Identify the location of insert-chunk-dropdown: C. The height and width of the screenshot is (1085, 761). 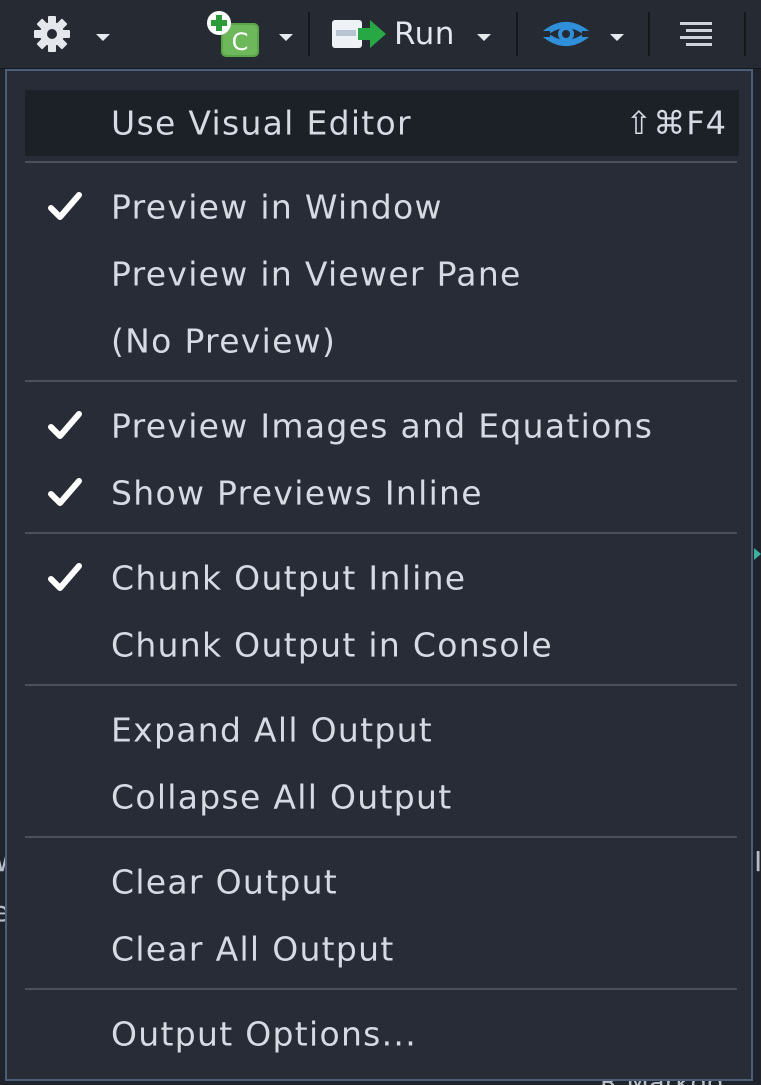
(249, 34).